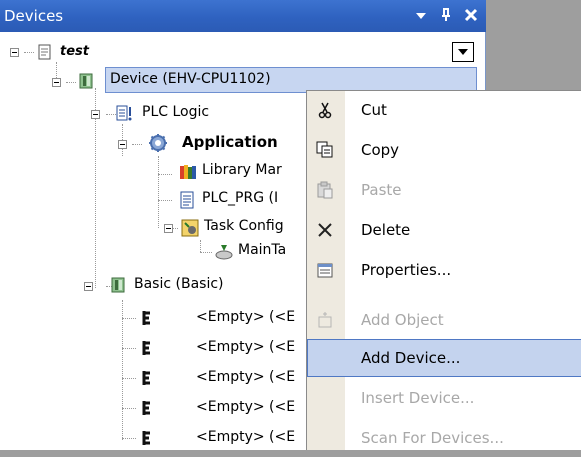  I want to click on menu-item-label: Paste, so click(381, 190).